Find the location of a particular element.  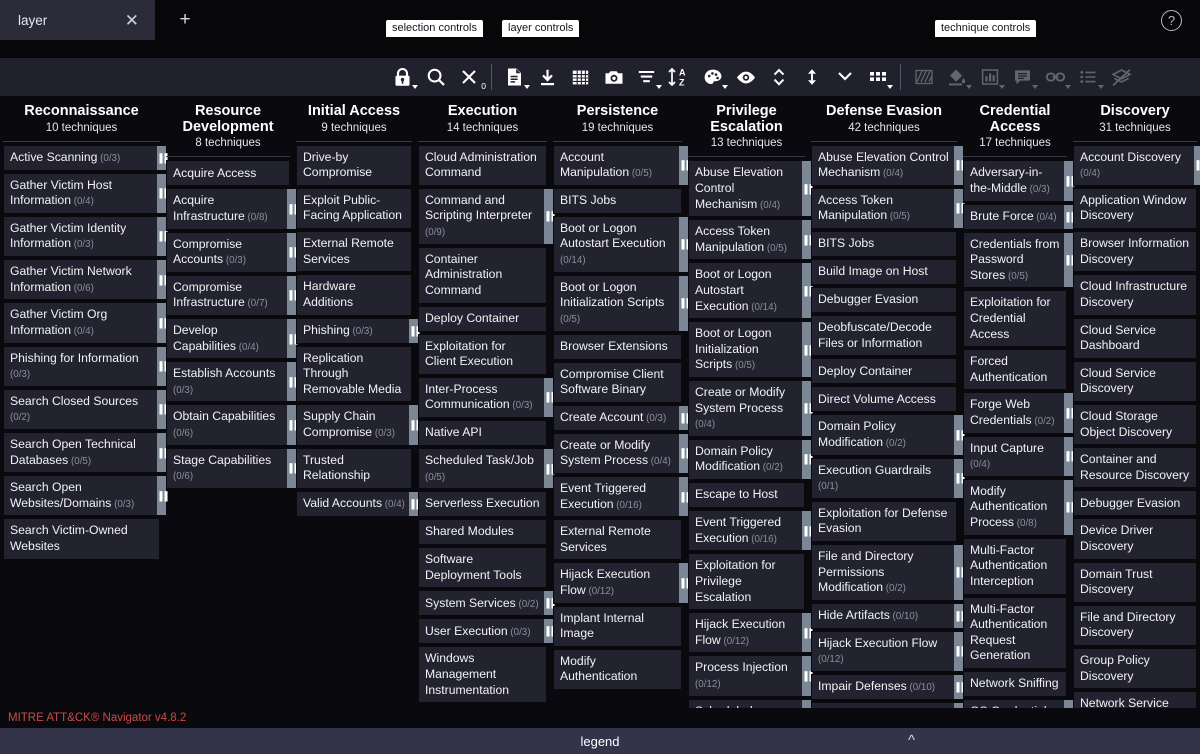

clear-selection-button: 0 is located at coordinates (469, 77).